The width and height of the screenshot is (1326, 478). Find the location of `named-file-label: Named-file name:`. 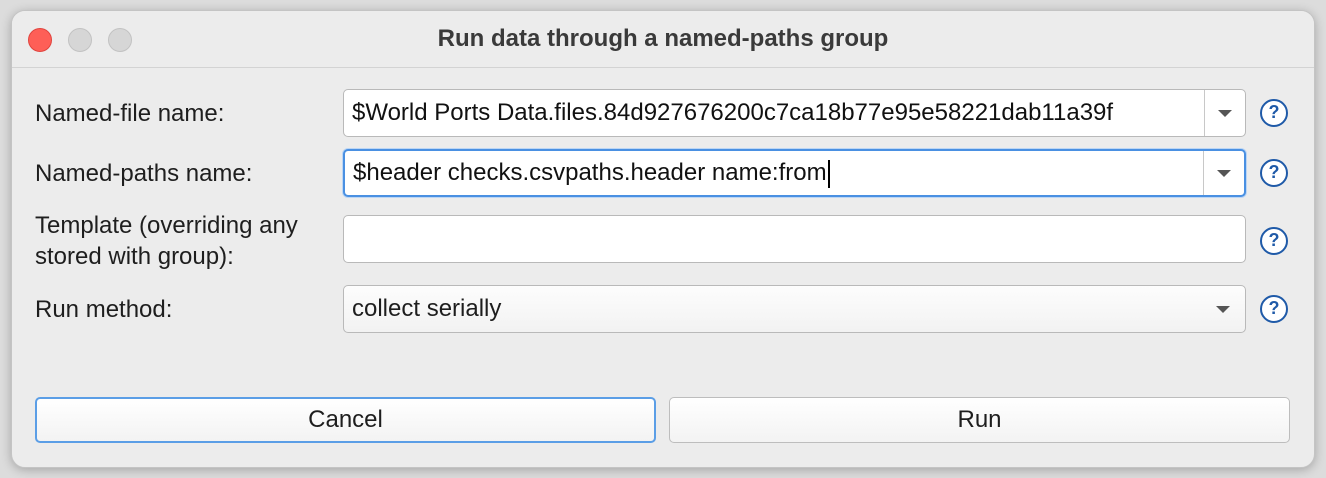

named-file-label: Named-file name: is located at coordinates (130, 113).